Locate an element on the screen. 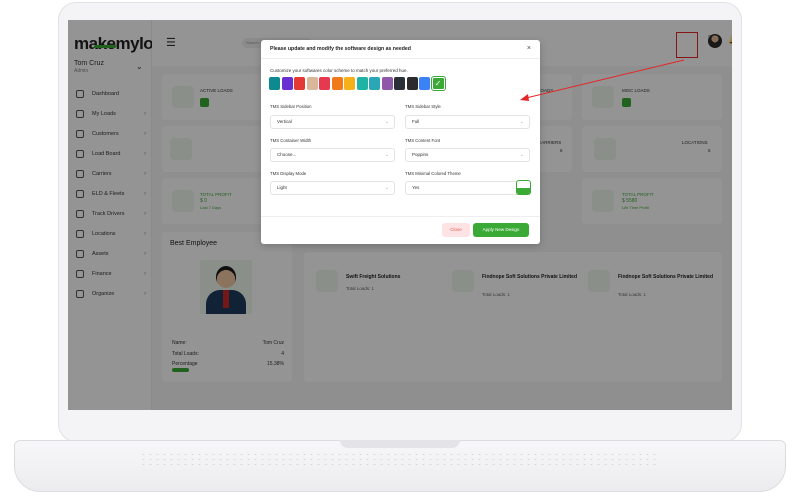 Image resolution: width=800 pixels, height=500 pixels. arrow-head is located at coordinates (524, 97).